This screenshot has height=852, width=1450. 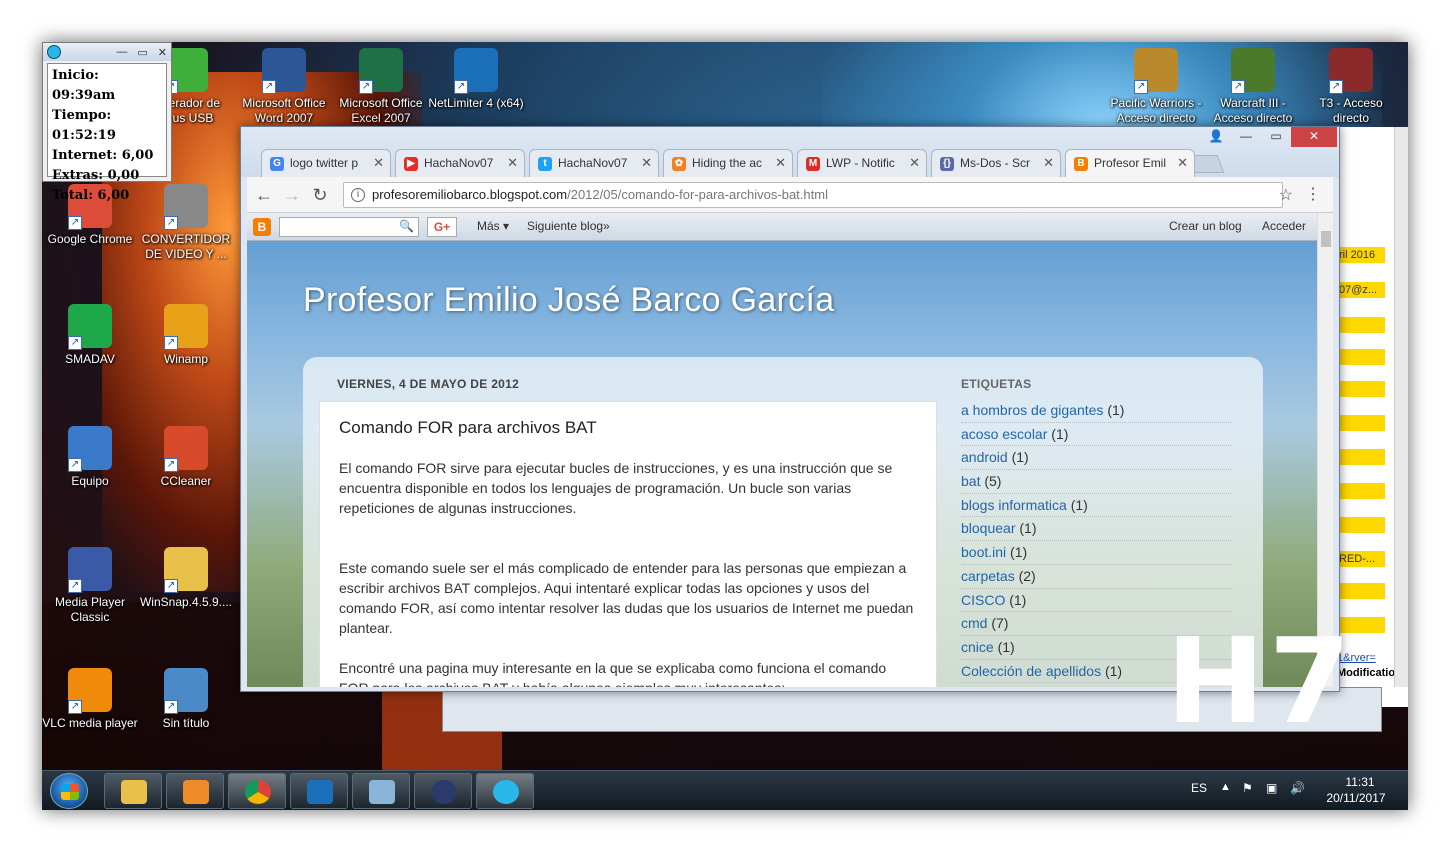 I want to click on label-link: android, so click(x=984, y=457).